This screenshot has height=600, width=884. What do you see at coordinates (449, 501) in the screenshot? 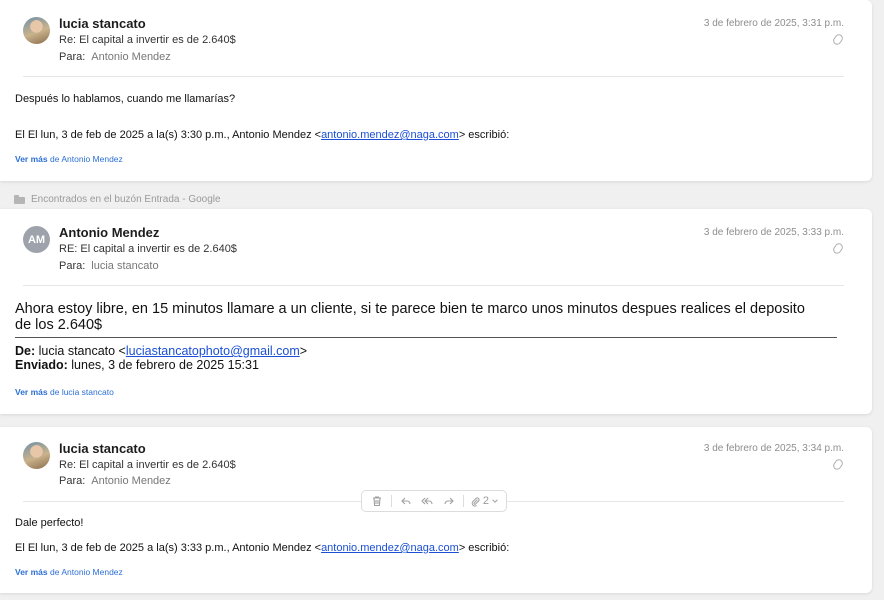
I see `forward-icon` at bounding box center [449, 501].